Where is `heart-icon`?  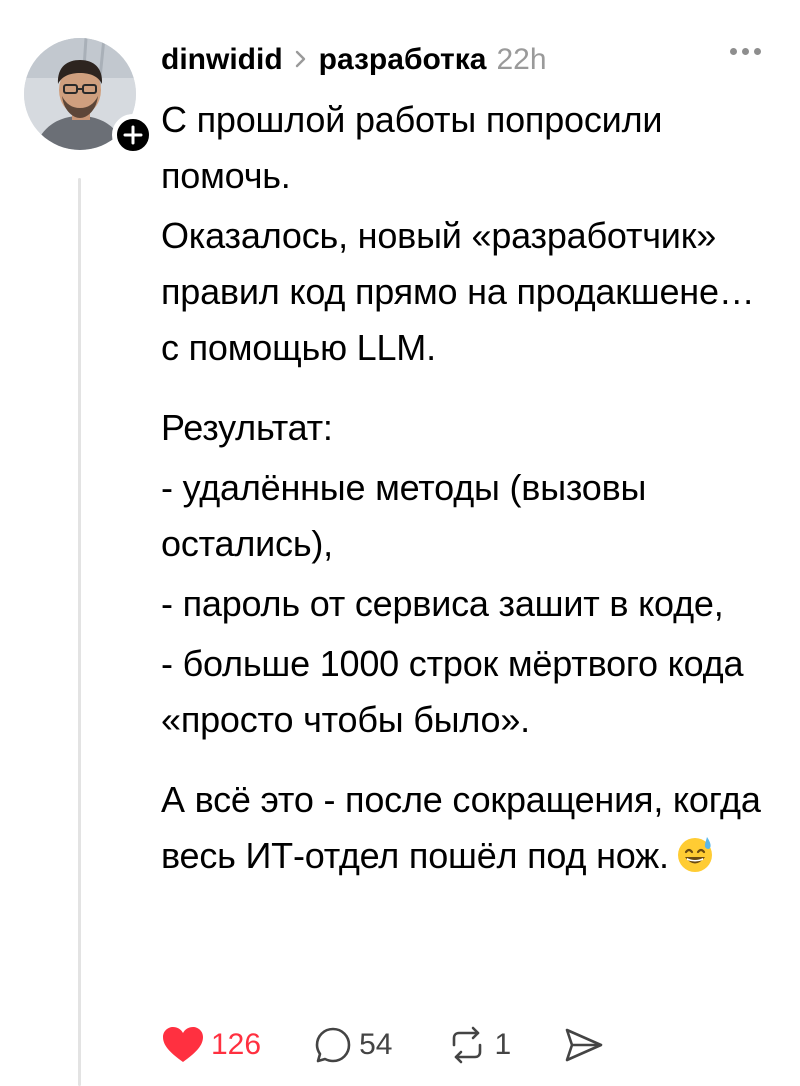 heart-icon is located at coordinates (183, 1044).